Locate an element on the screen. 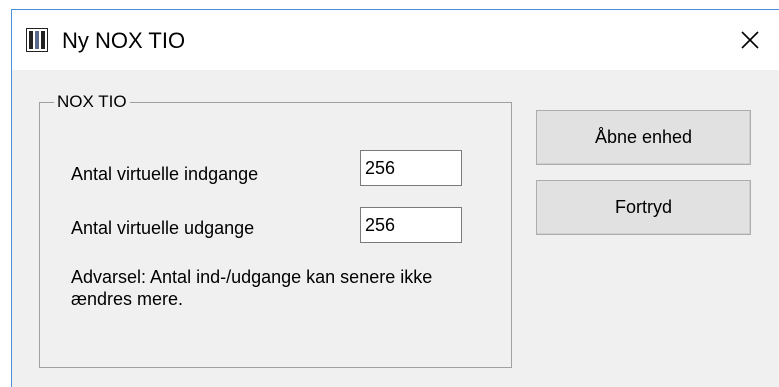  window-title: Ny NOX TIO is located at coordinates (124, 40).